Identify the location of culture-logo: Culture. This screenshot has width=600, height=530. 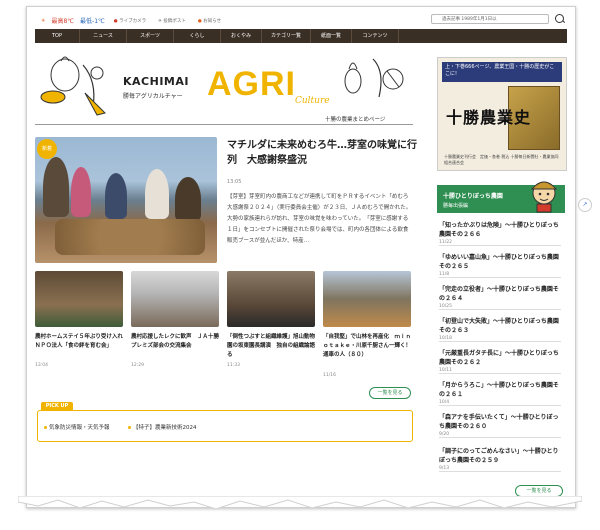
(312, 101).